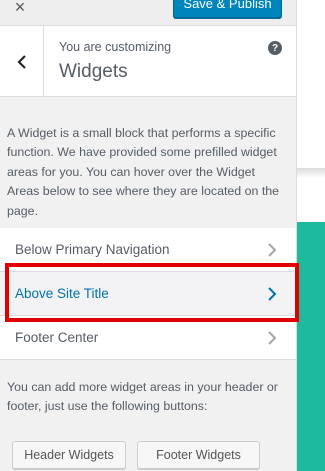  What do you see at coordinates (148, 338) in the screenshot?
I see `widget-area-footer-center: Footer Center` at bounding box center [148, 338].